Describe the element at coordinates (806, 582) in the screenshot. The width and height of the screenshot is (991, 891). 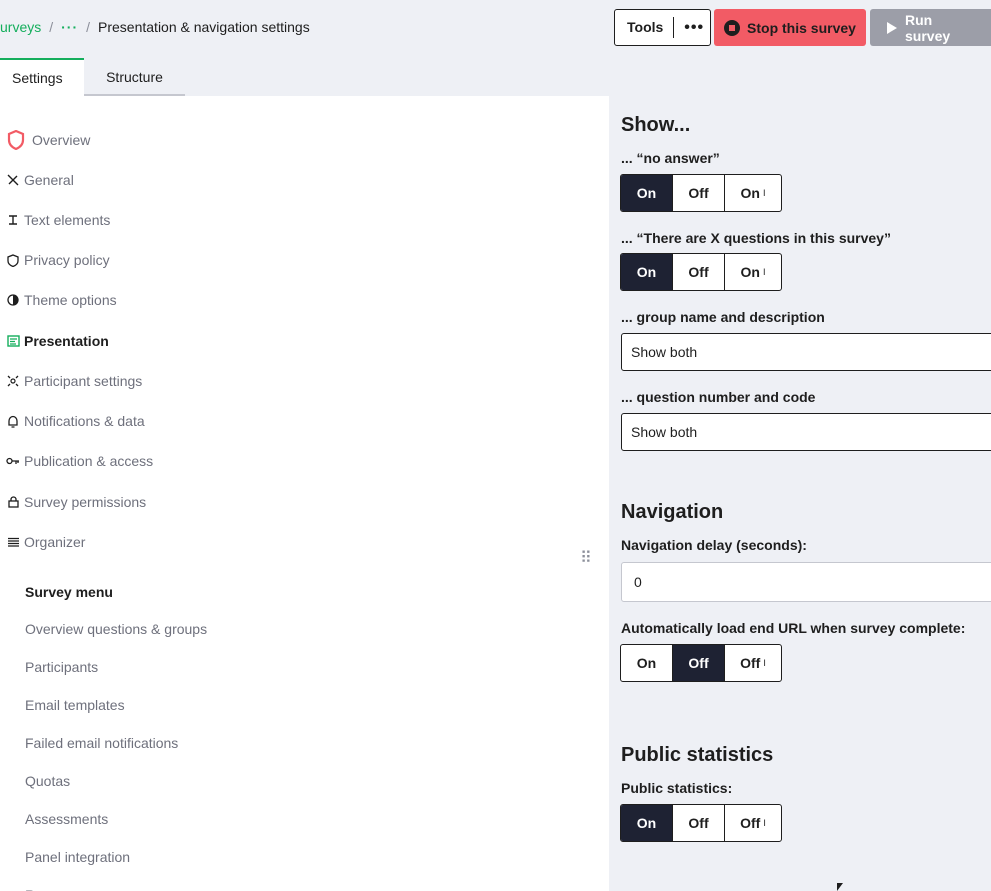
I see `nav-delay-input: 0` at that location.